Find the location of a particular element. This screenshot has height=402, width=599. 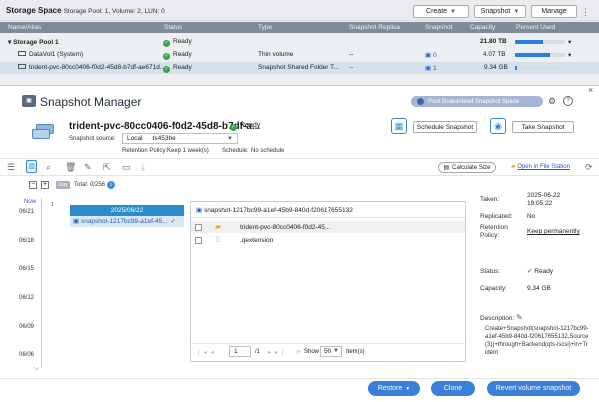

timeline-date: 06/15 is located at coordinates (27, 269).